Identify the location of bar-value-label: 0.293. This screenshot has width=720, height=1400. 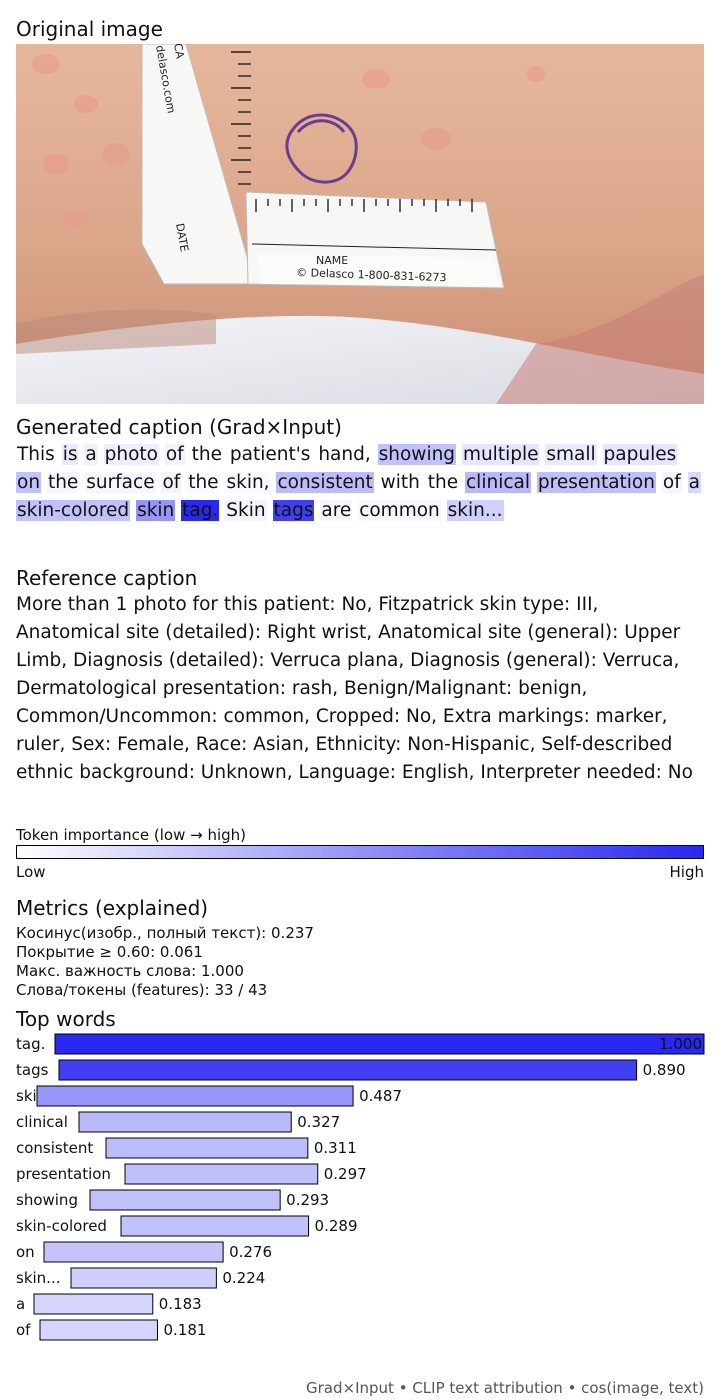
(307, 1200).